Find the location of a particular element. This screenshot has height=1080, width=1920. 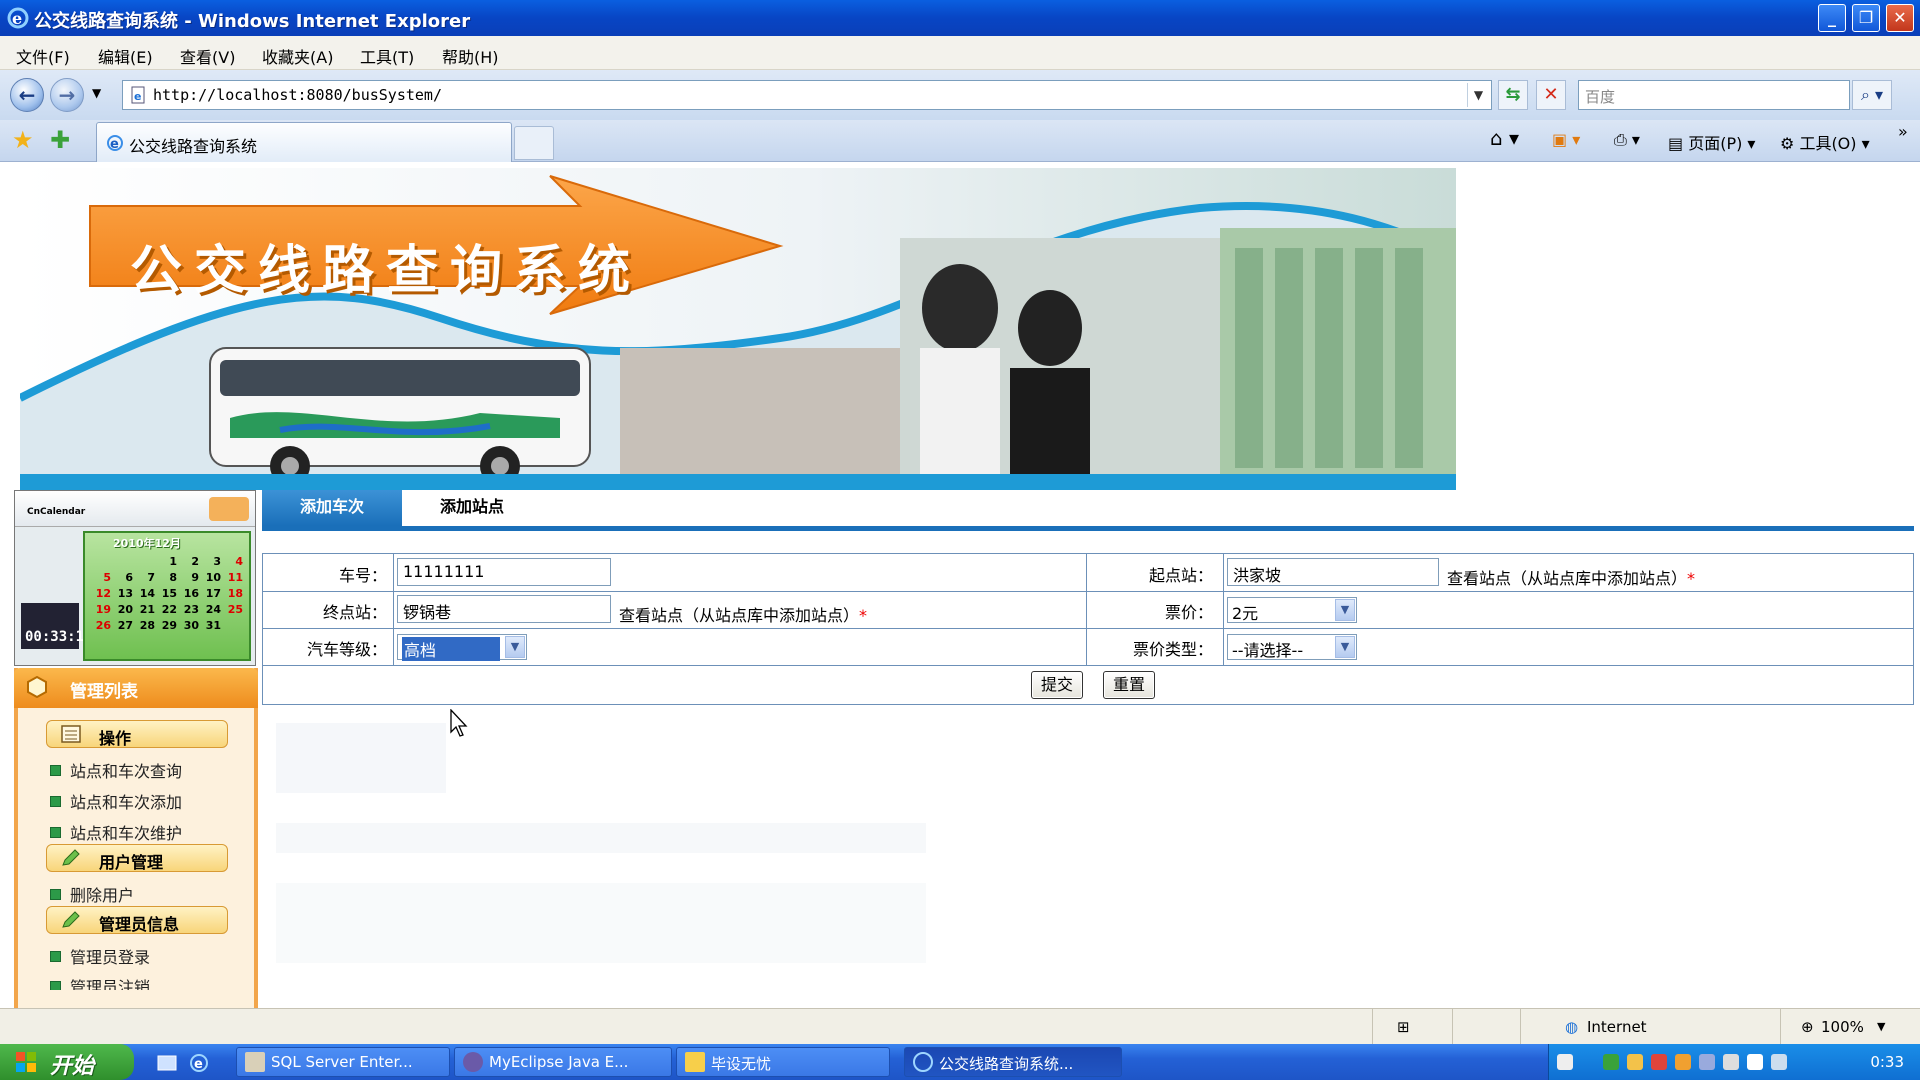

svg-text: e is located at coordinates (114, 144).